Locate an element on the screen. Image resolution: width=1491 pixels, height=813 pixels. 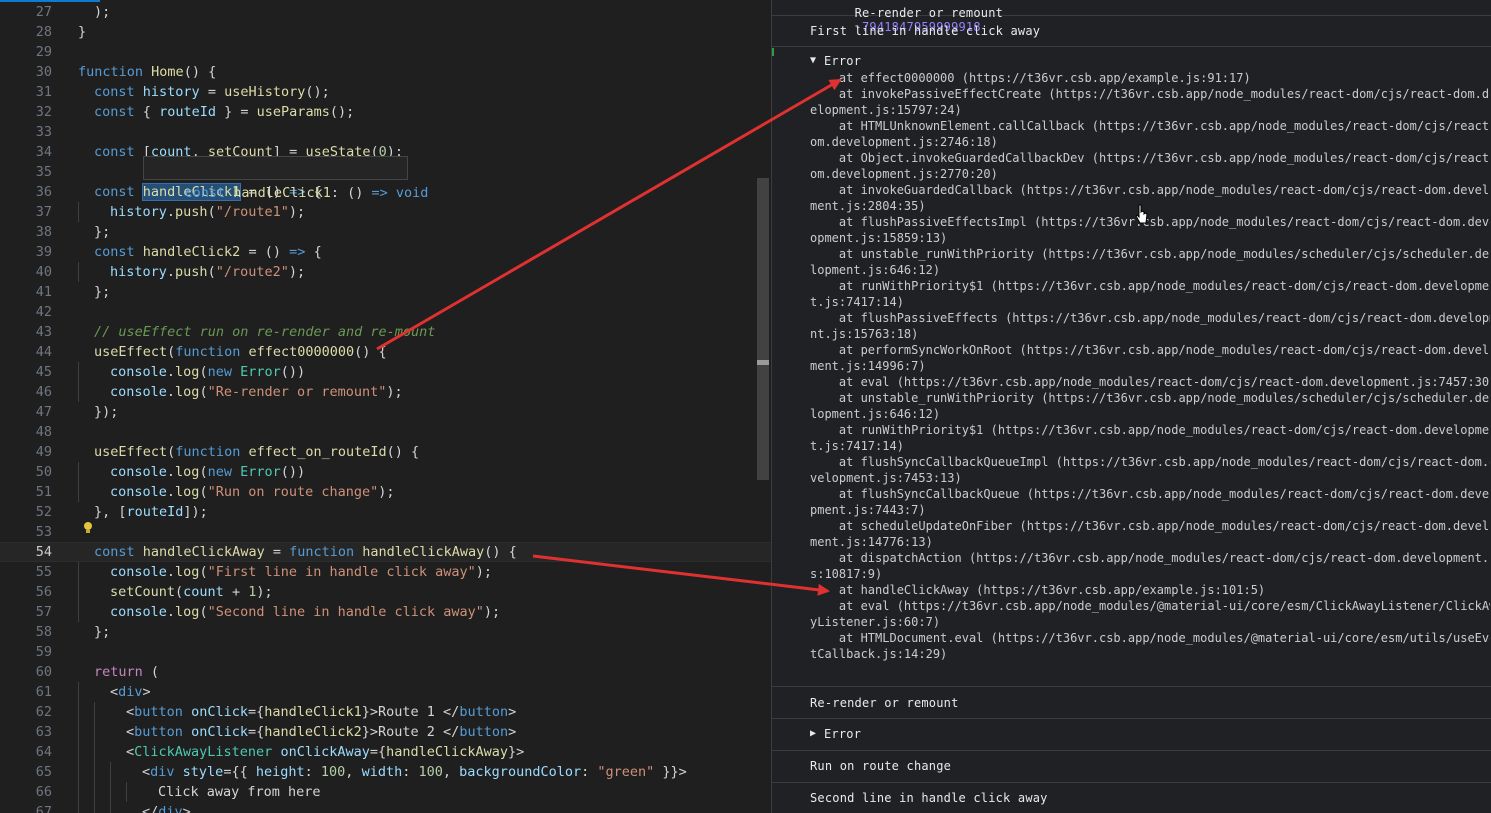
console-error-collapsed: ▶ Error is located at coordinates (1131, 734).